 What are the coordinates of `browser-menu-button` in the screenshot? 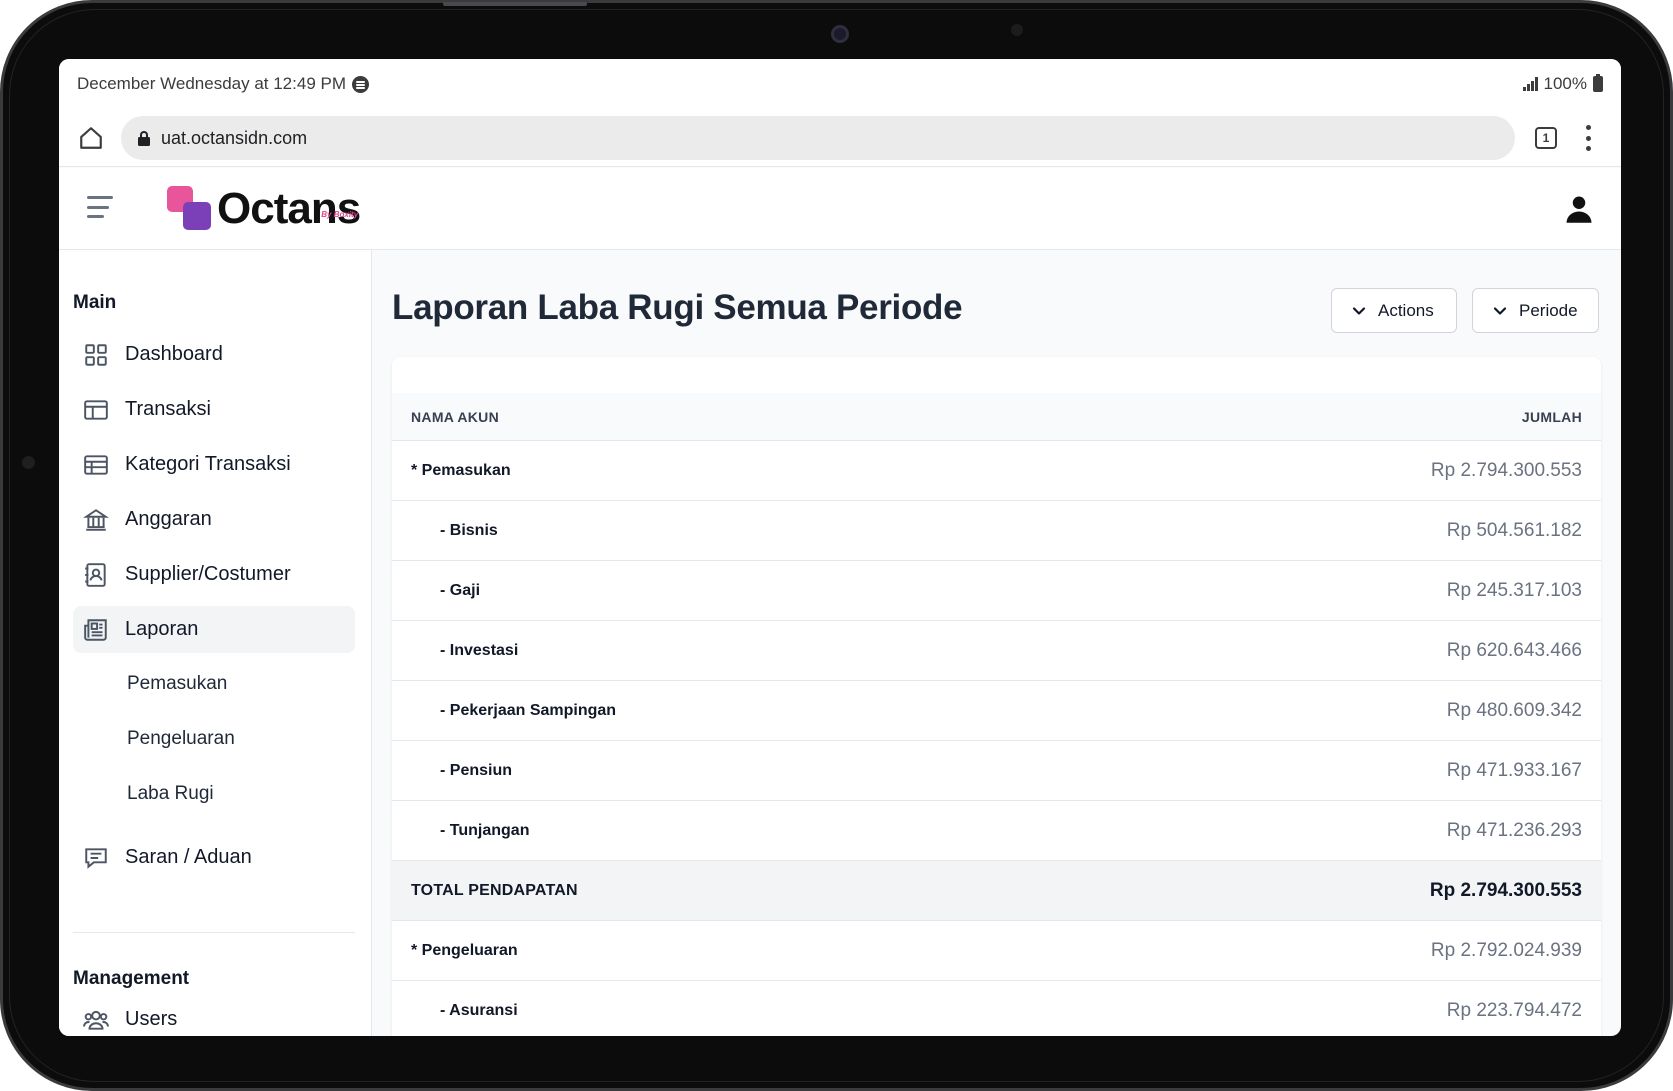 It's located at (1588, 138).